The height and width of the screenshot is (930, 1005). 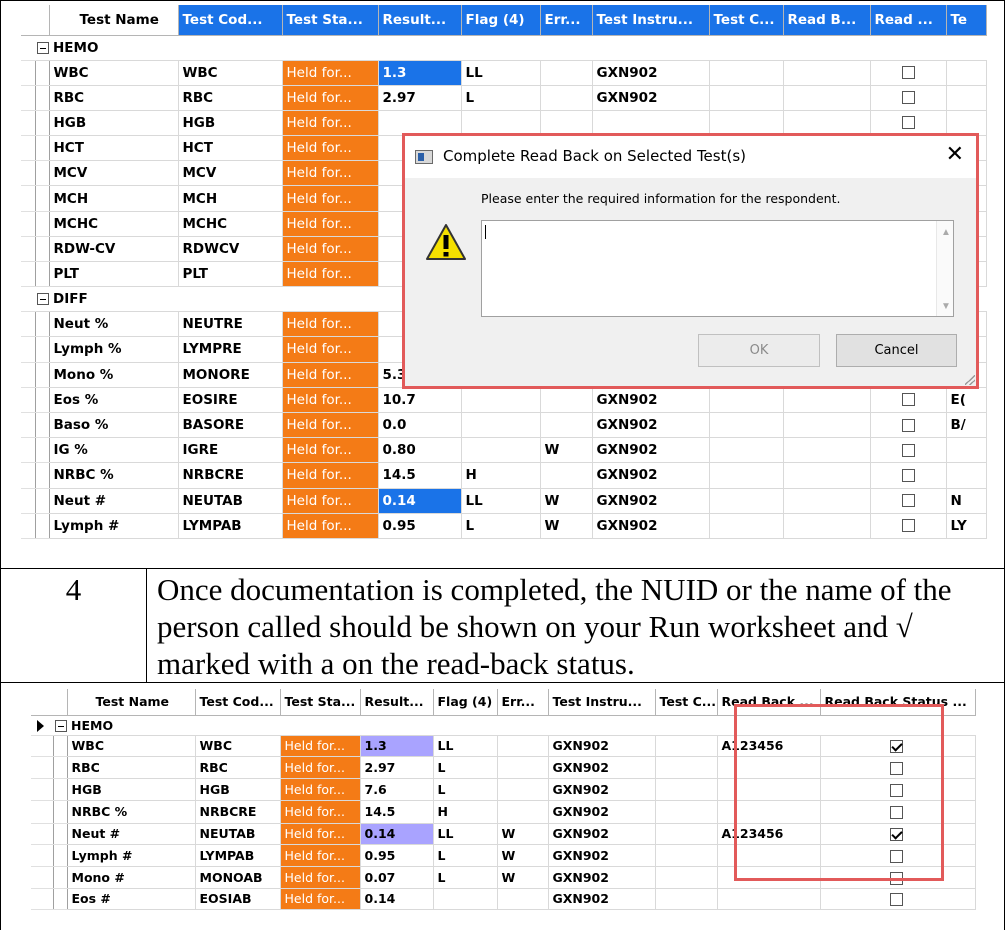 I want to click on scroll-down-icon: ▼, so click(x=946, y=306).